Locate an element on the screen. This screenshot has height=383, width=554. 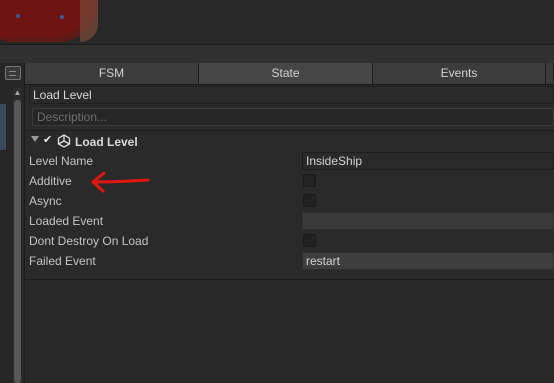
tab-events: Events is located at coordinates (459, 73).